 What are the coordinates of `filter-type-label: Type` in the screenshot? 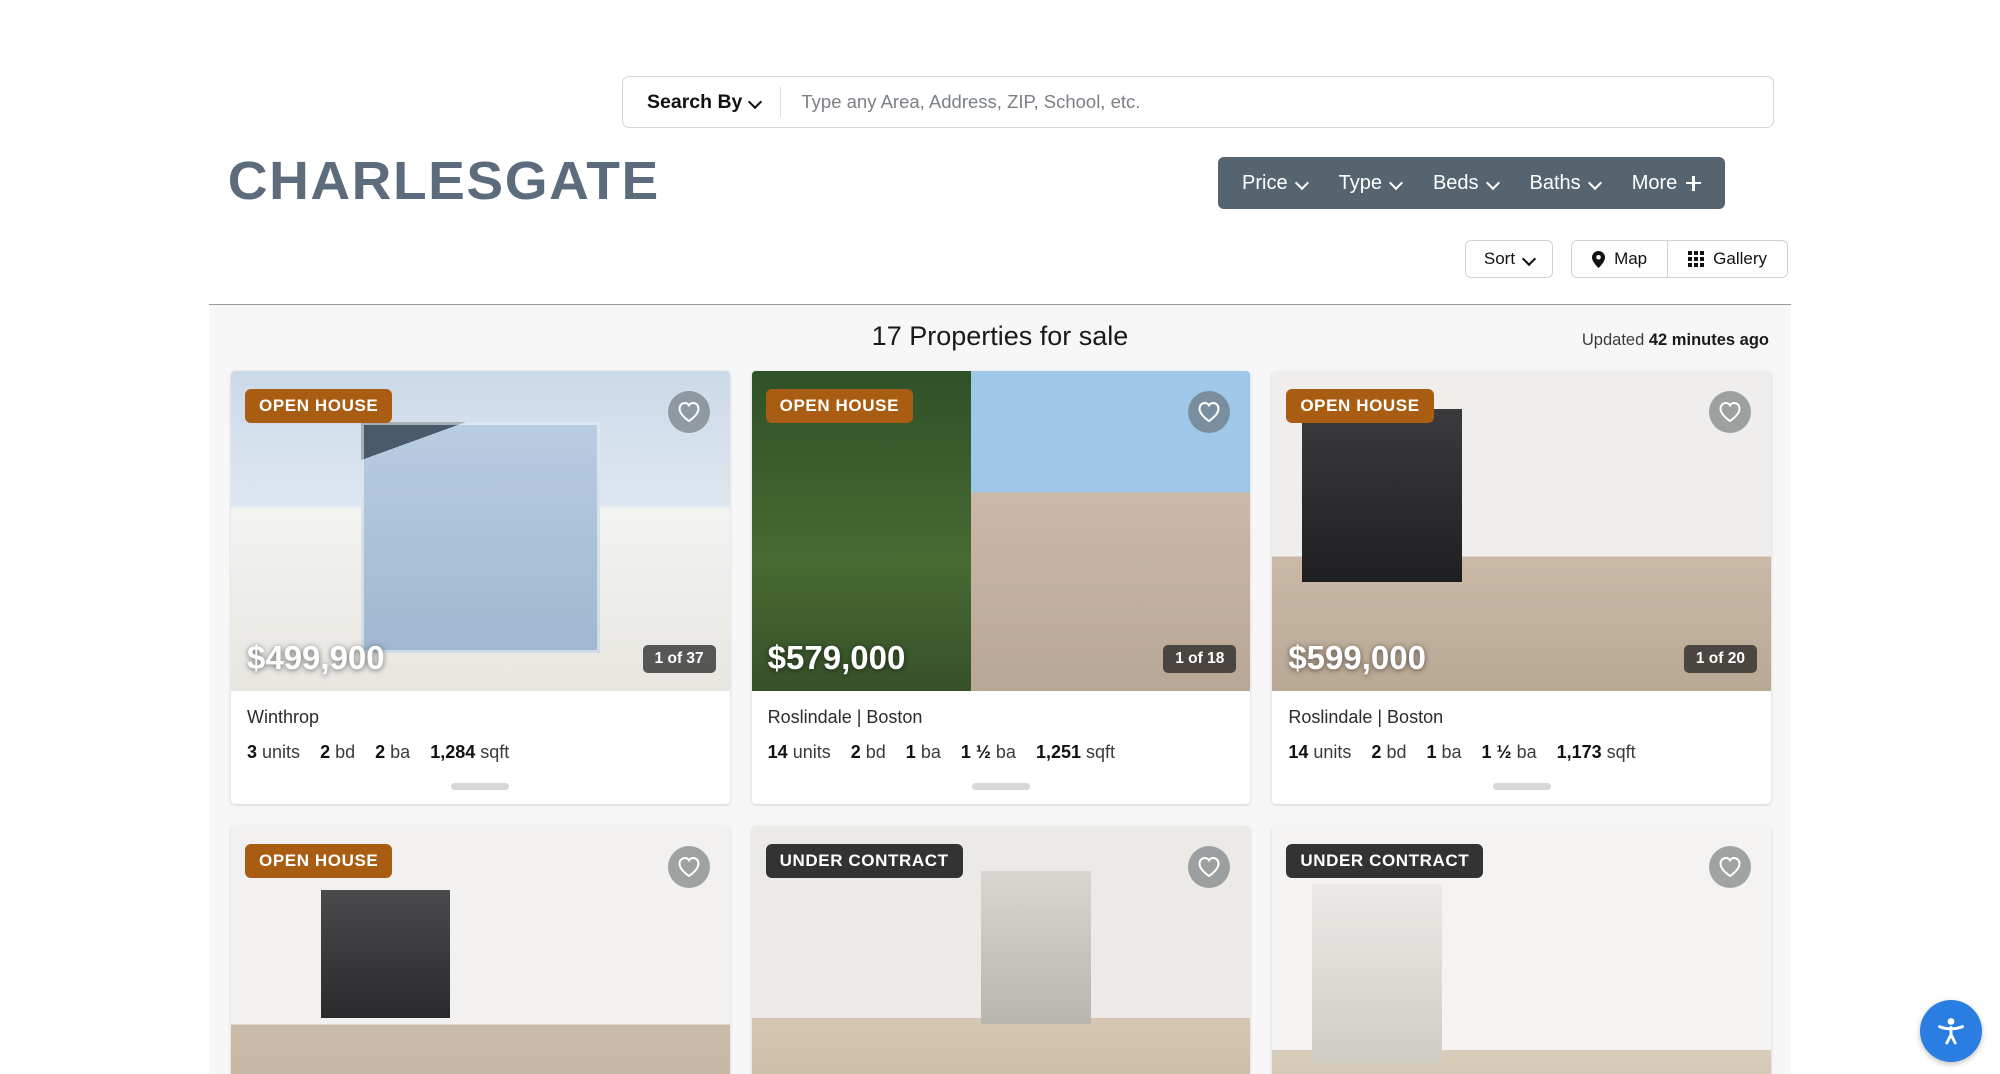 It's located at (1360, 182).